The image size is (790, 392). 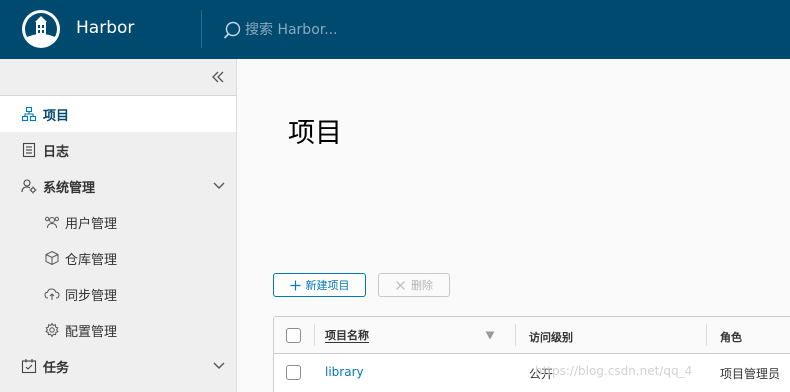 I want to click on row-checkbox, so click(x=293, y=372).